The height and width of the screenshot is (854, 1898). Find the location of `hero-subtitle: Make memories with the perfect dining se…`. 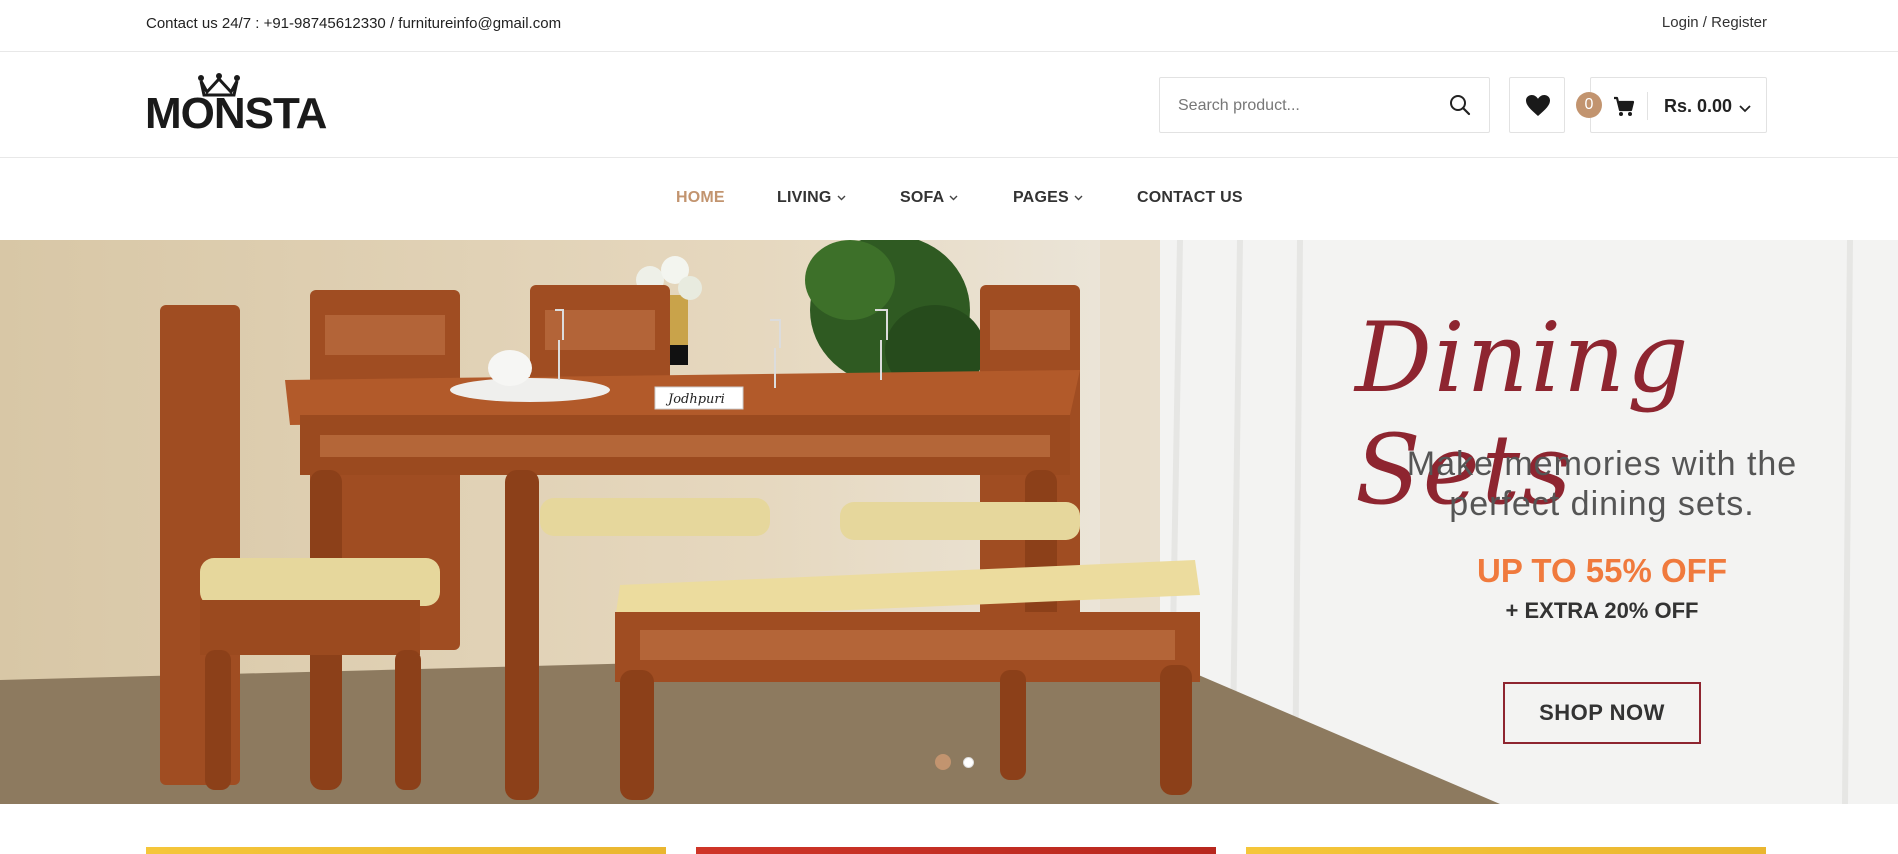

hero-subtitle: Make memories with the perfect dining se… is located at coordinates (1602, 484).